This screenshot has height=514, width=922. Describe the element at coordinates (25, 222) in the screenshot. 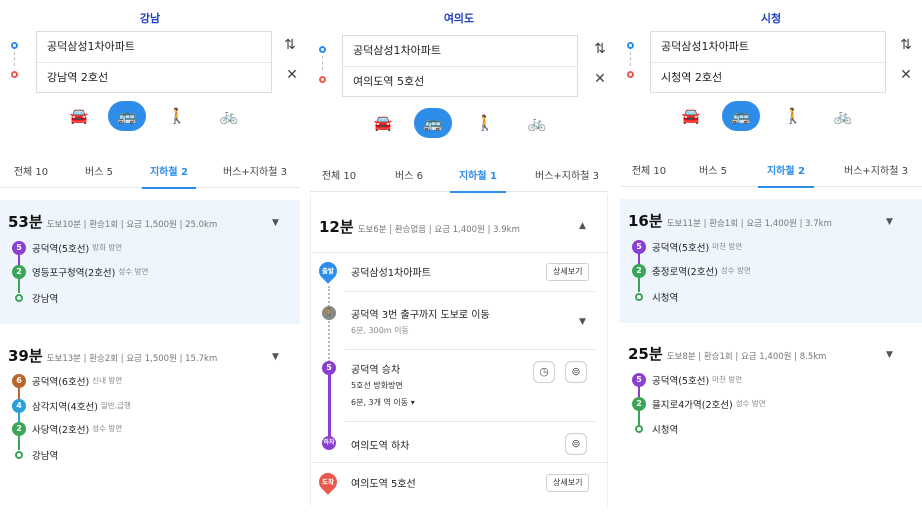

I see `route-time: 53분` at that location.